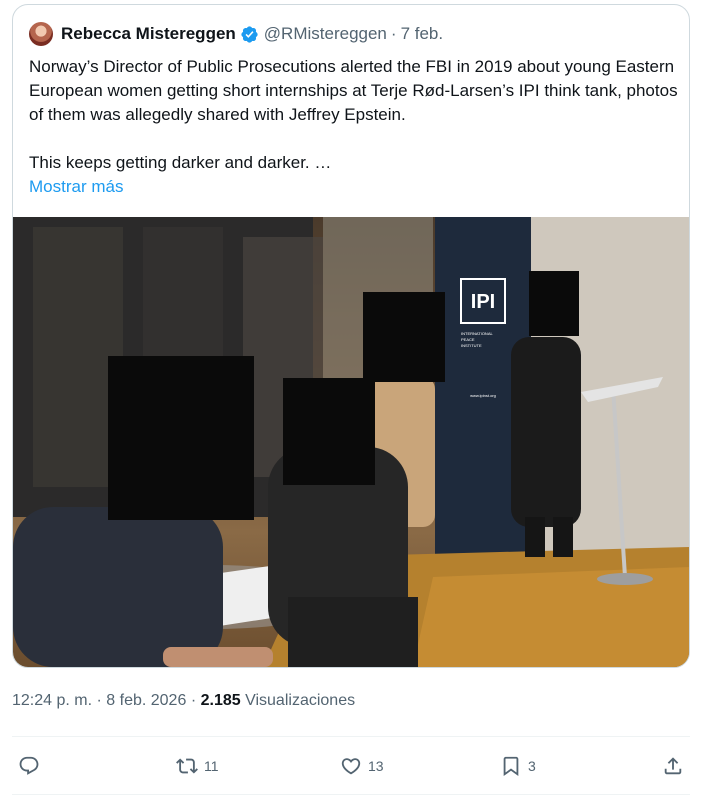 This screenshot has height=805, width=701. What do you see at coordinates (422, 34) in the screenshot?
I see `quoted-tweet-date: 7 feb.` at bounding box center [422, 34].